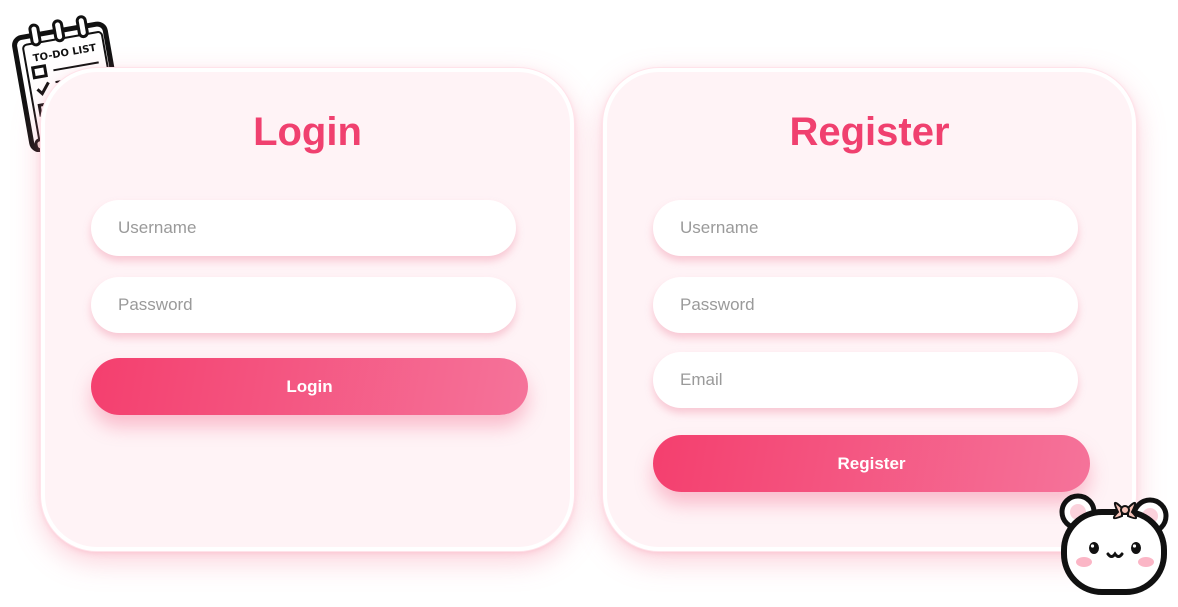 This screenshot has height=607, width=1178. I want to click on register-title: Register, so click(869, 132).